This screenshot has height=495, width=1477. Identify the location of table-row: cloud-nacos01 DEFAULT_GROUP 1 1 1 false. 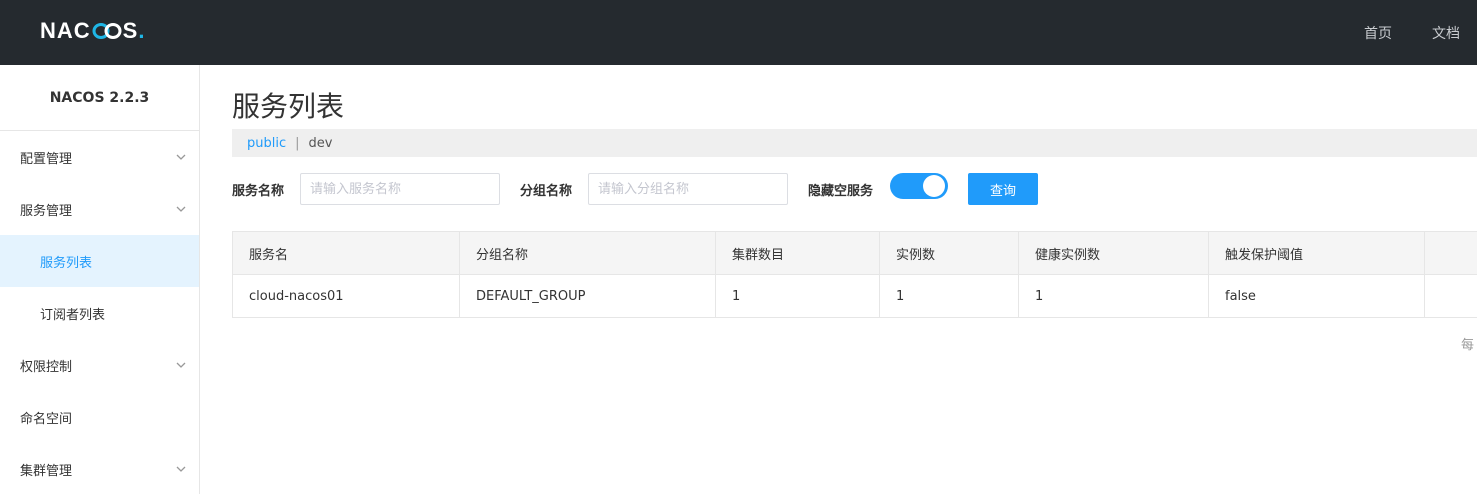
(855, 296).